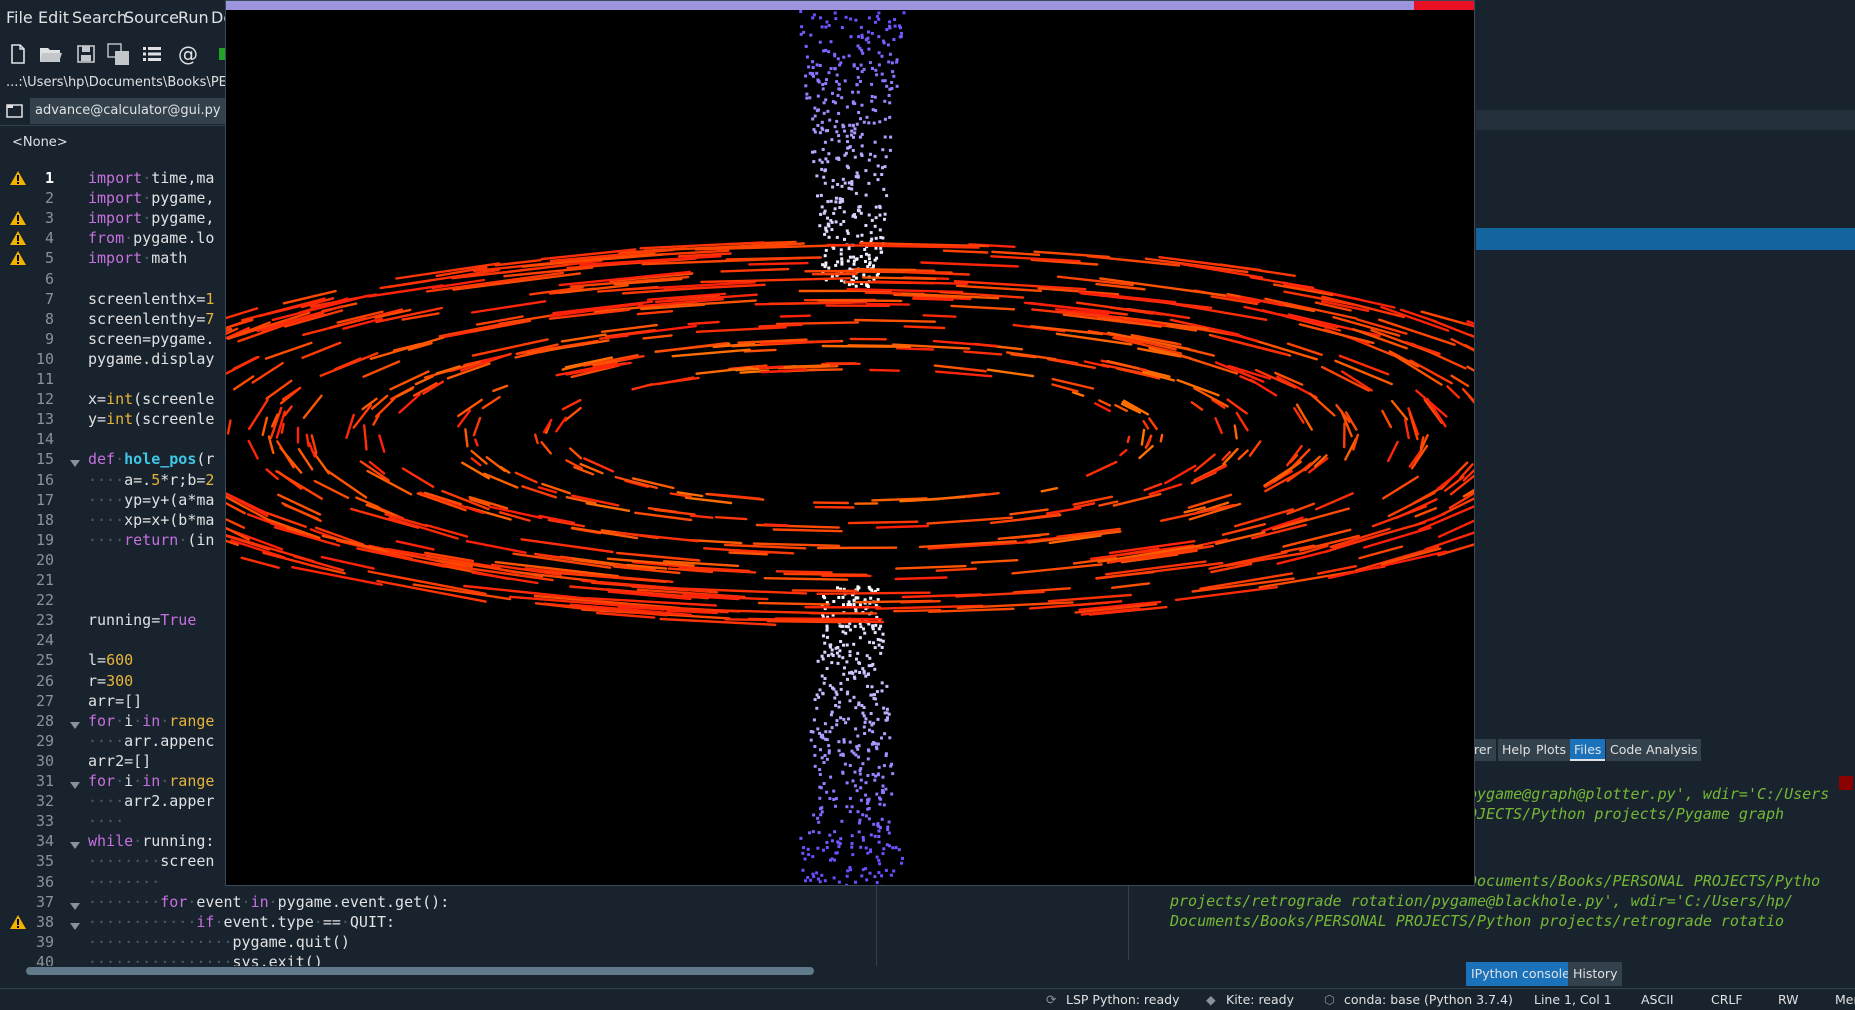 The width and height of the screenshot is (1855, 1010). What do you see at coordinates (152, 54) in the screenshot?
I see `outline-icon` at bounding box center [152, 54].